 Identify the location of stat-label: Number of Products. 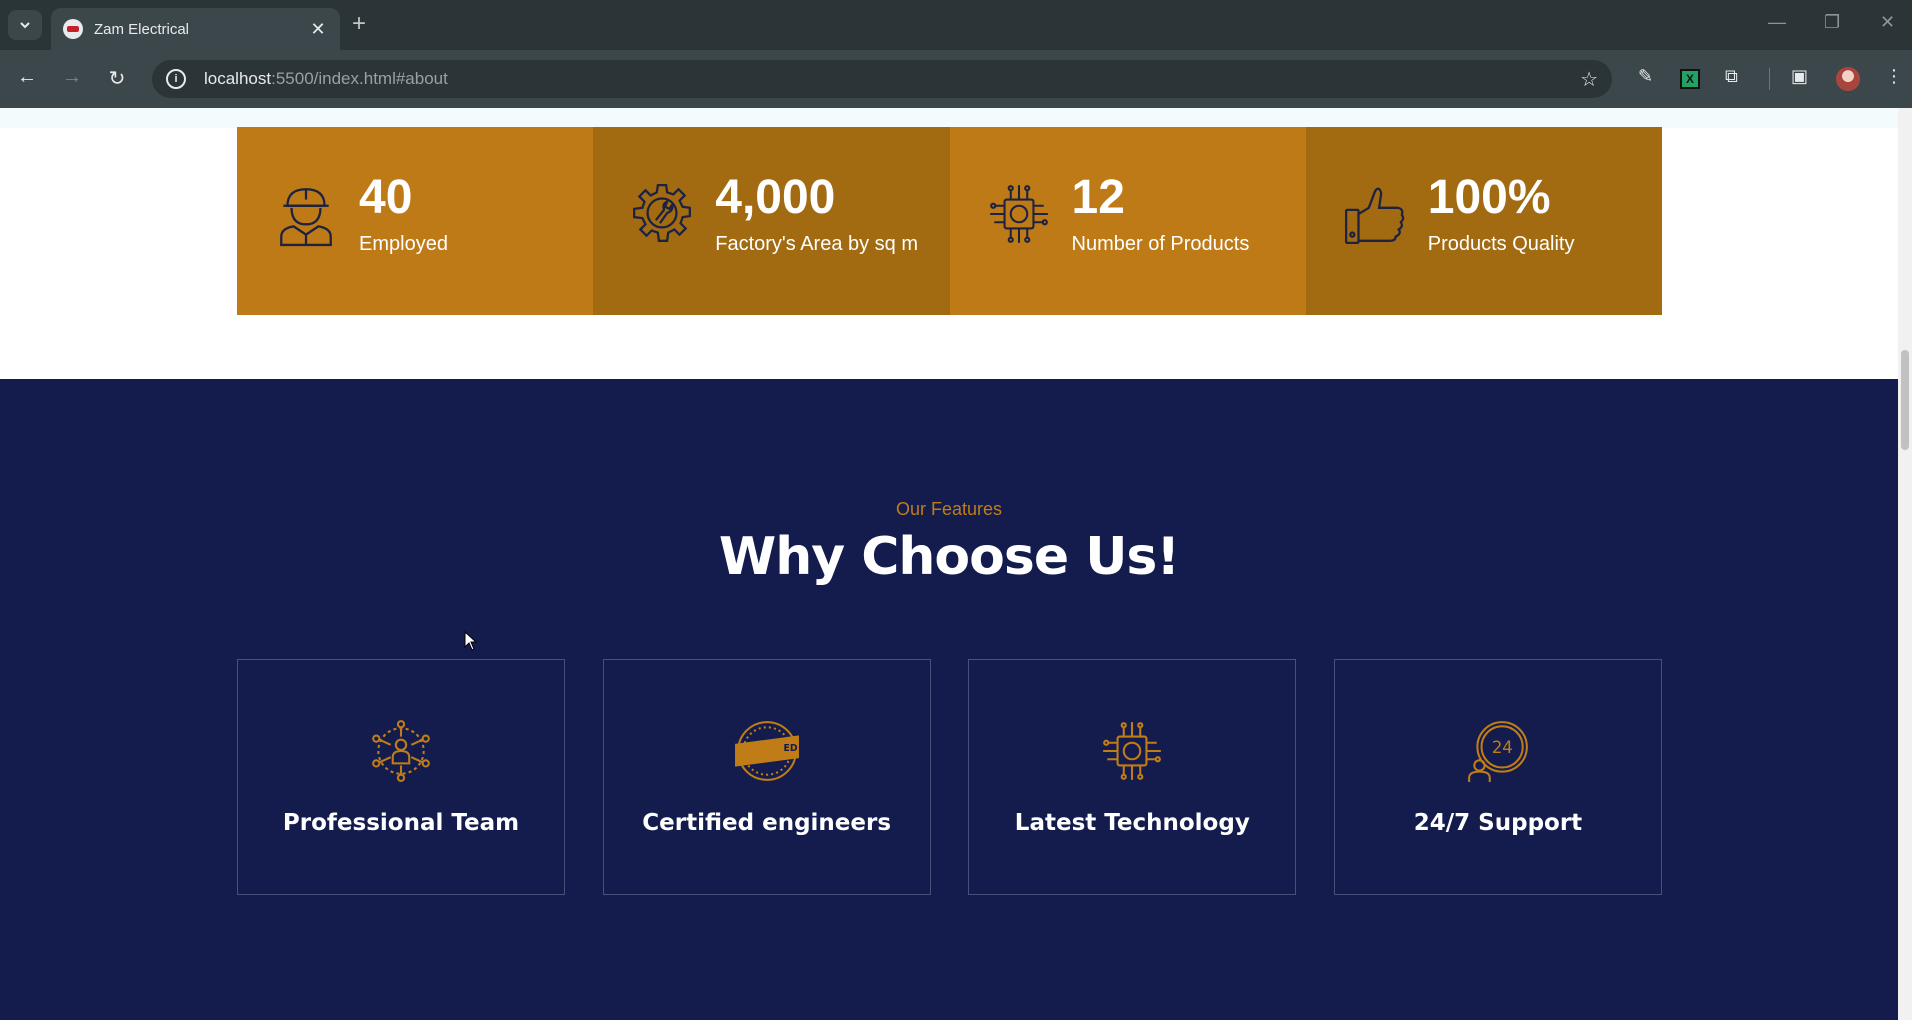
(1160, 244).